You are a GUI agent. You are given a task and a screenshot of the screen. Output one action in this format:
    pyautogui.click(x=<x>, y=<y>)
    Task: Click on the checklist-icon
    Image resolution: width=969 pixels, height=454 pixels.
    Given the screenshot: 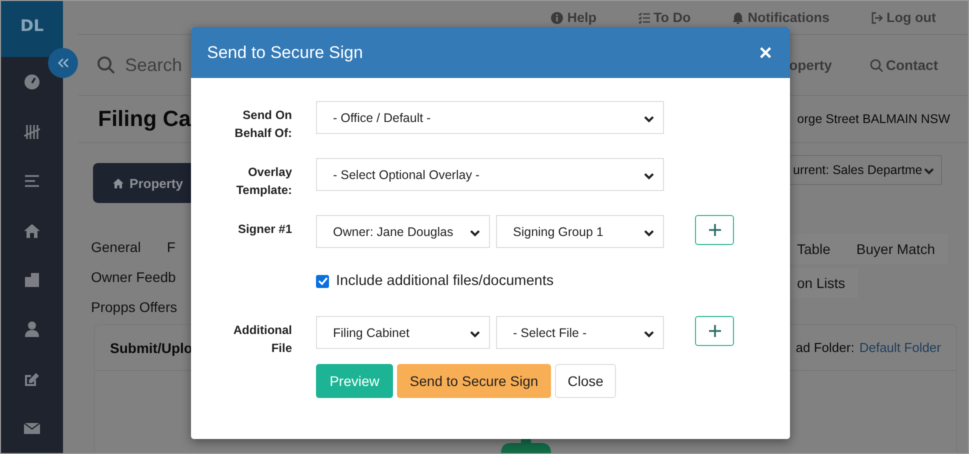 What is the action you would take?
    pyautogui.click(x=644, y=18)
    